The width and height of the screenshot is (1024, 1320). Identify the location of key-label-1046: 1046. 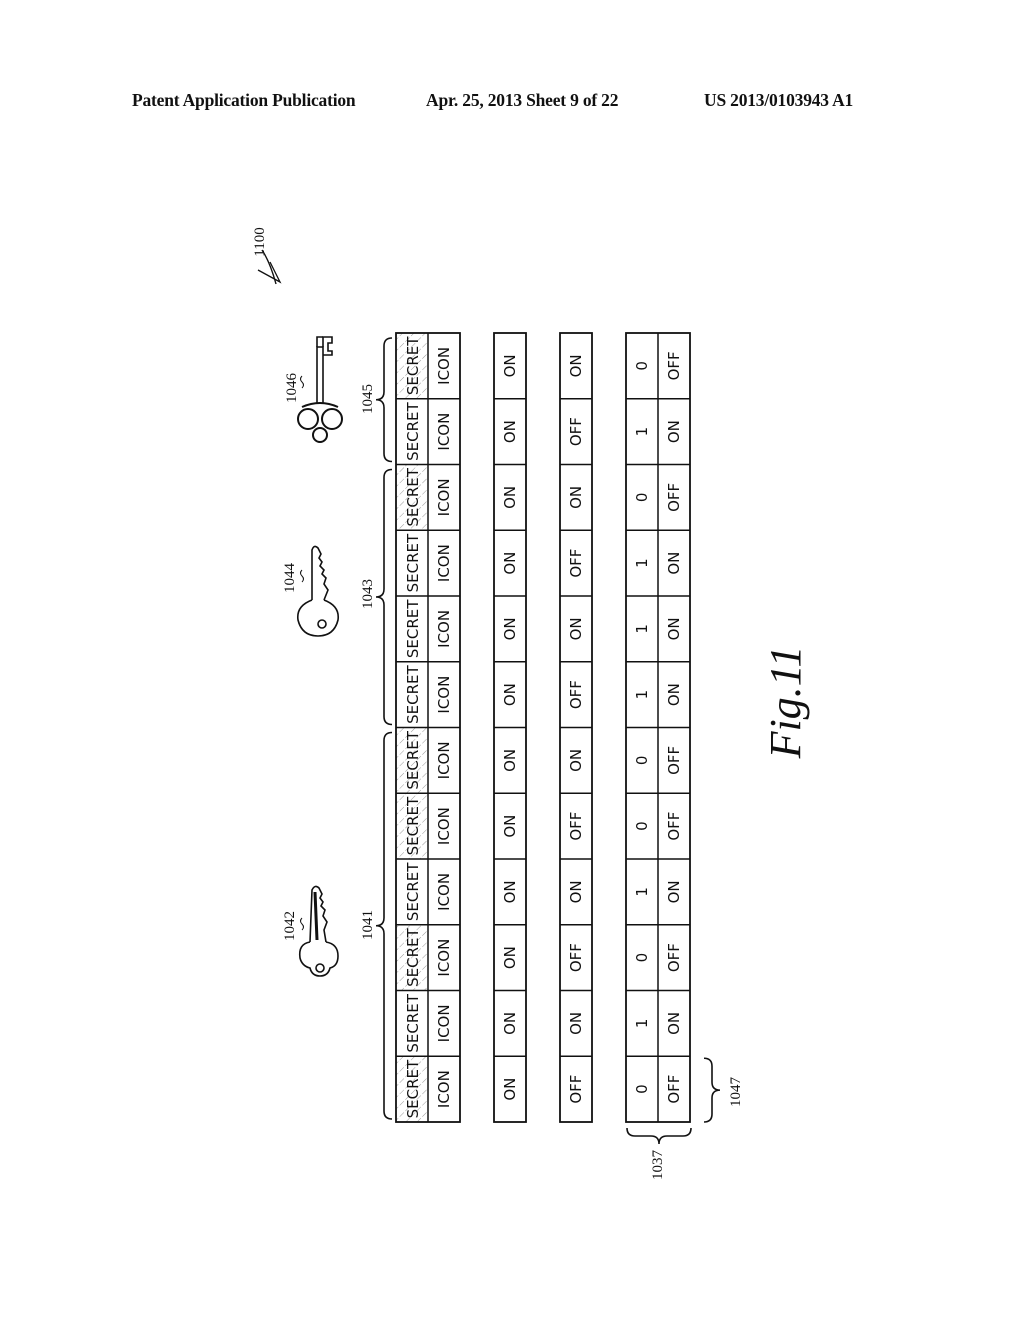
(292, 388).